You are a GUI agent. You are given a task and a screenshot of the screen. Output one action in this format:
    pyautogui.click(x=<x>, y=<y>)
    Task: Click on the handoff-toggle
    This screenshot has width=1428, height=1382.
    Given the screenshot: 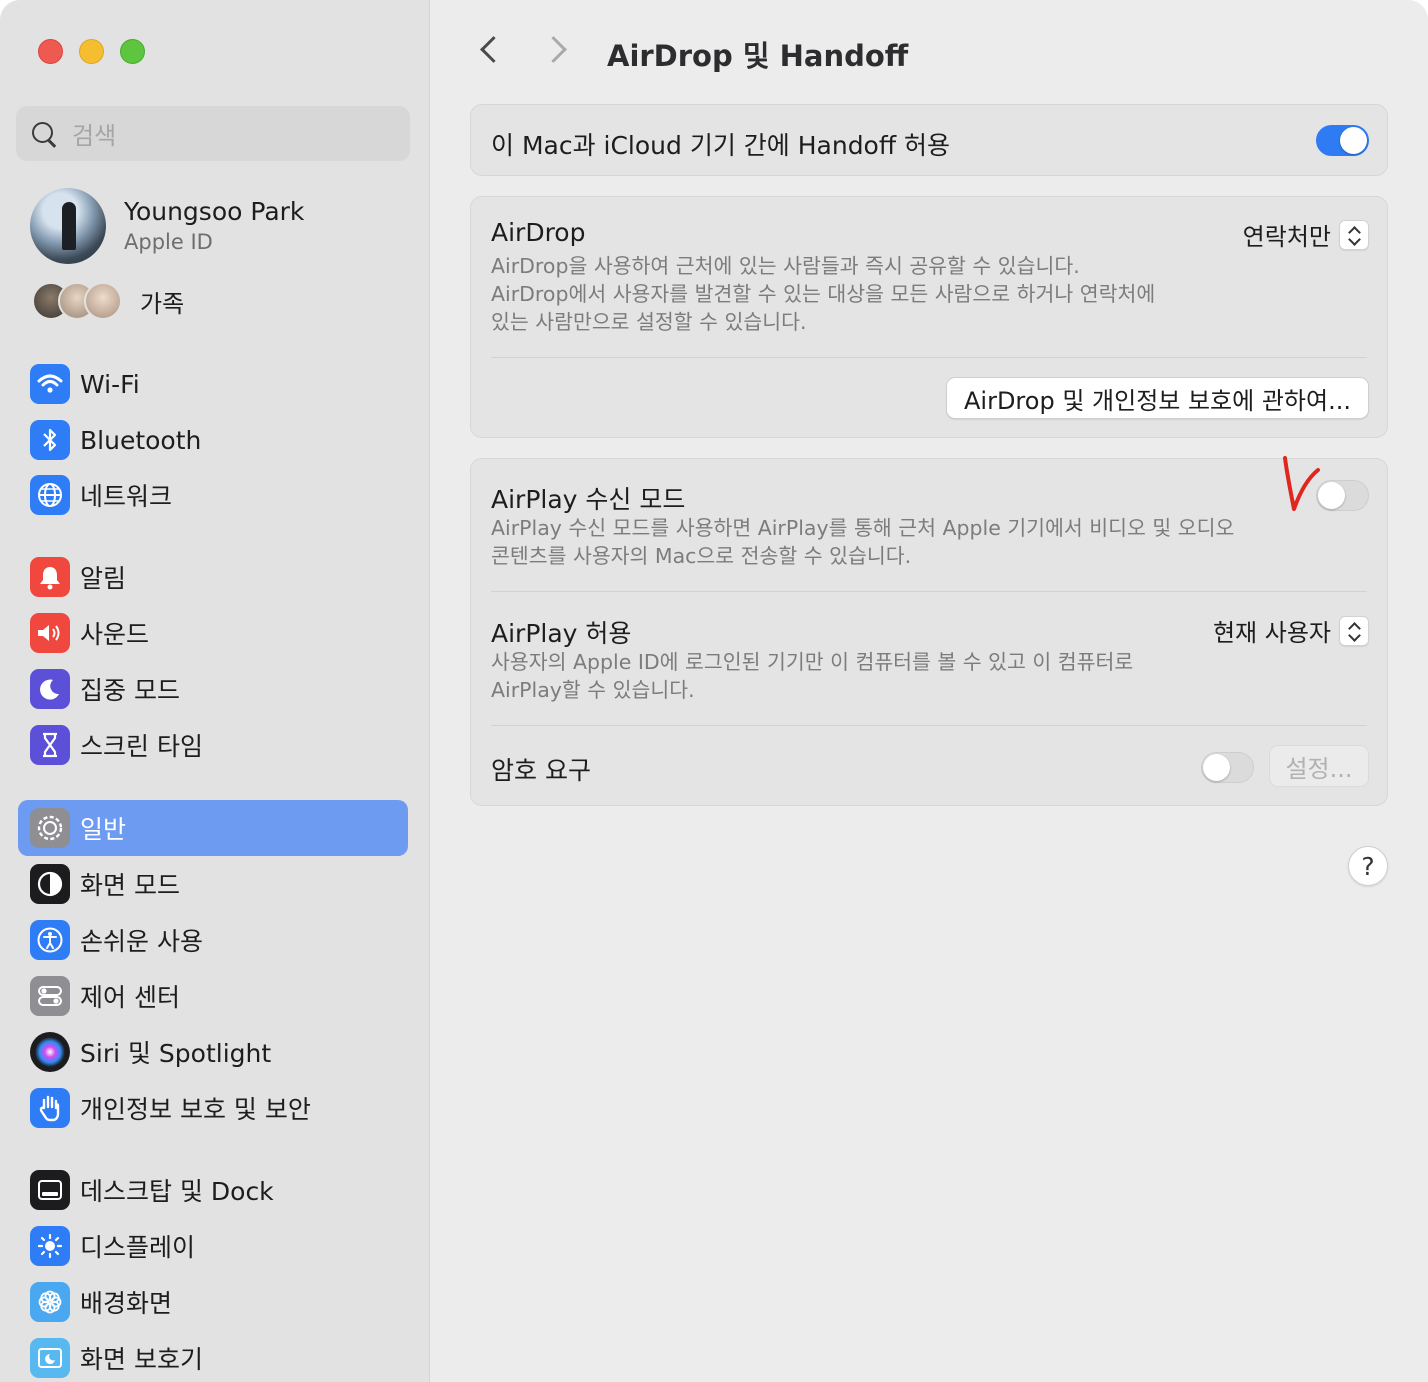 What is the action you would take?
    pyautogui.click(x=1342, y=140)
    